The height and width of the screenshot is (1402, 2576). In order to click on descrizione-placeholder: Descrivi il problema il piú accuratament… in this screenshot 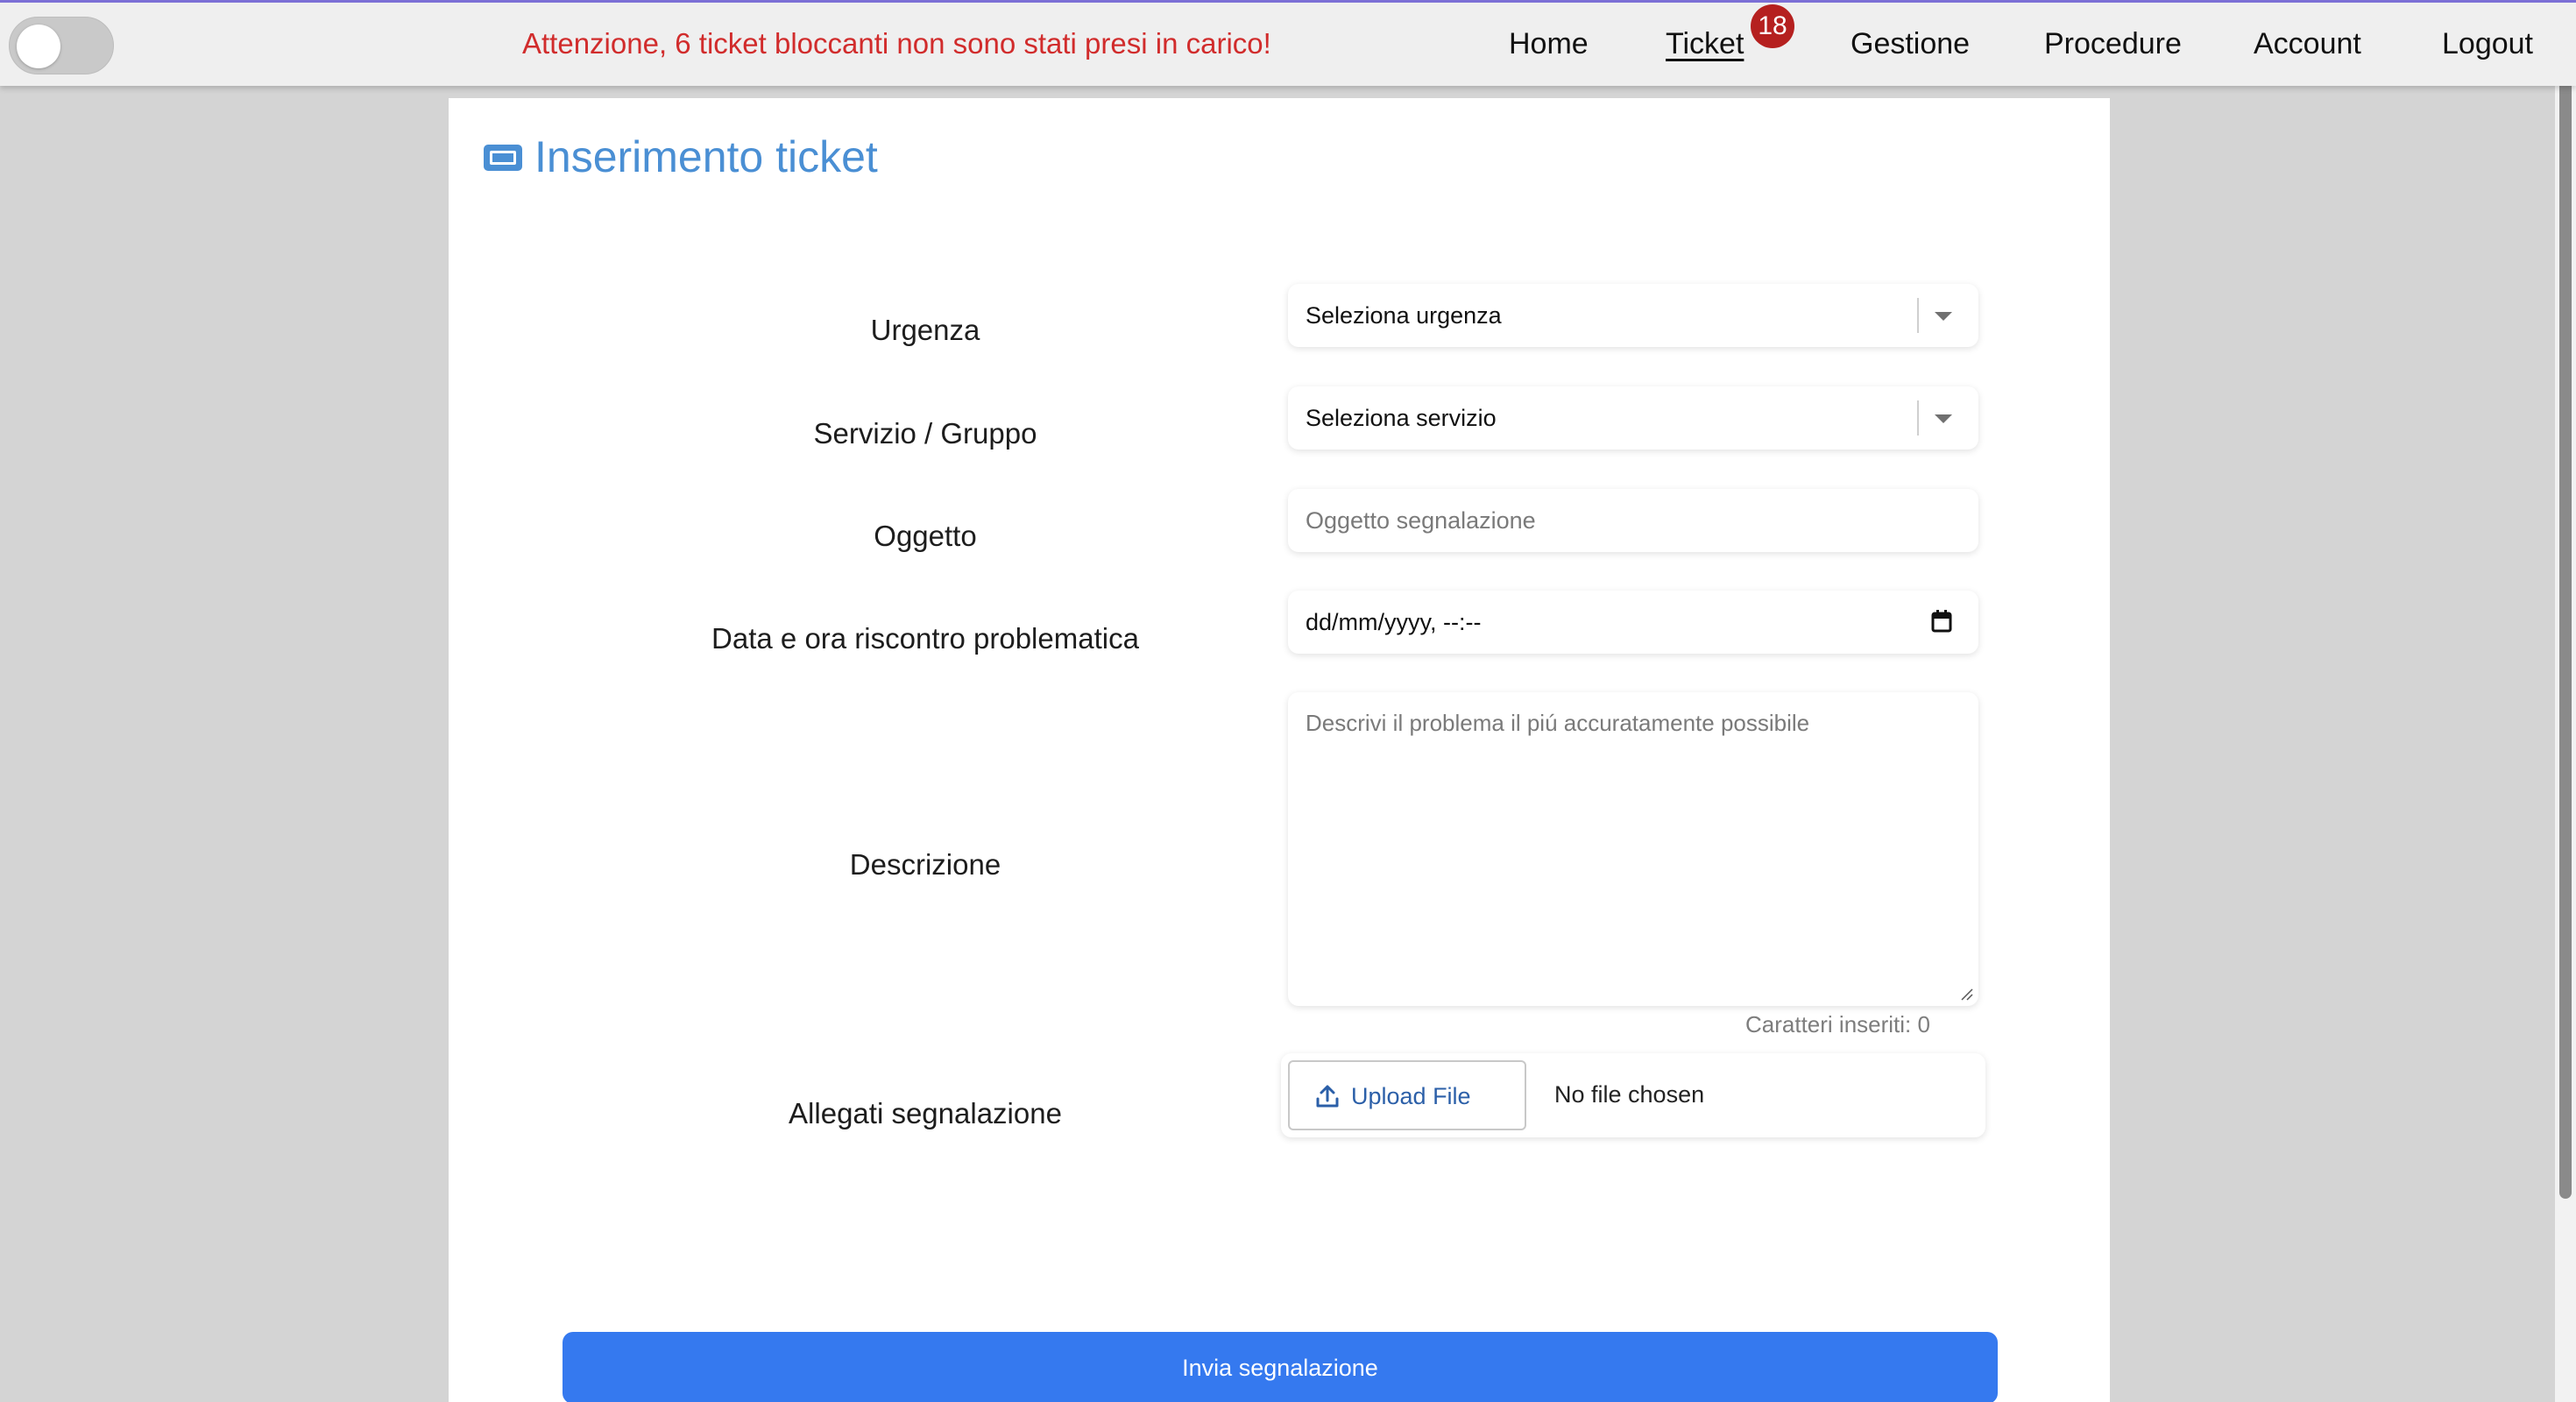, I will do `click(1558, 723)`.